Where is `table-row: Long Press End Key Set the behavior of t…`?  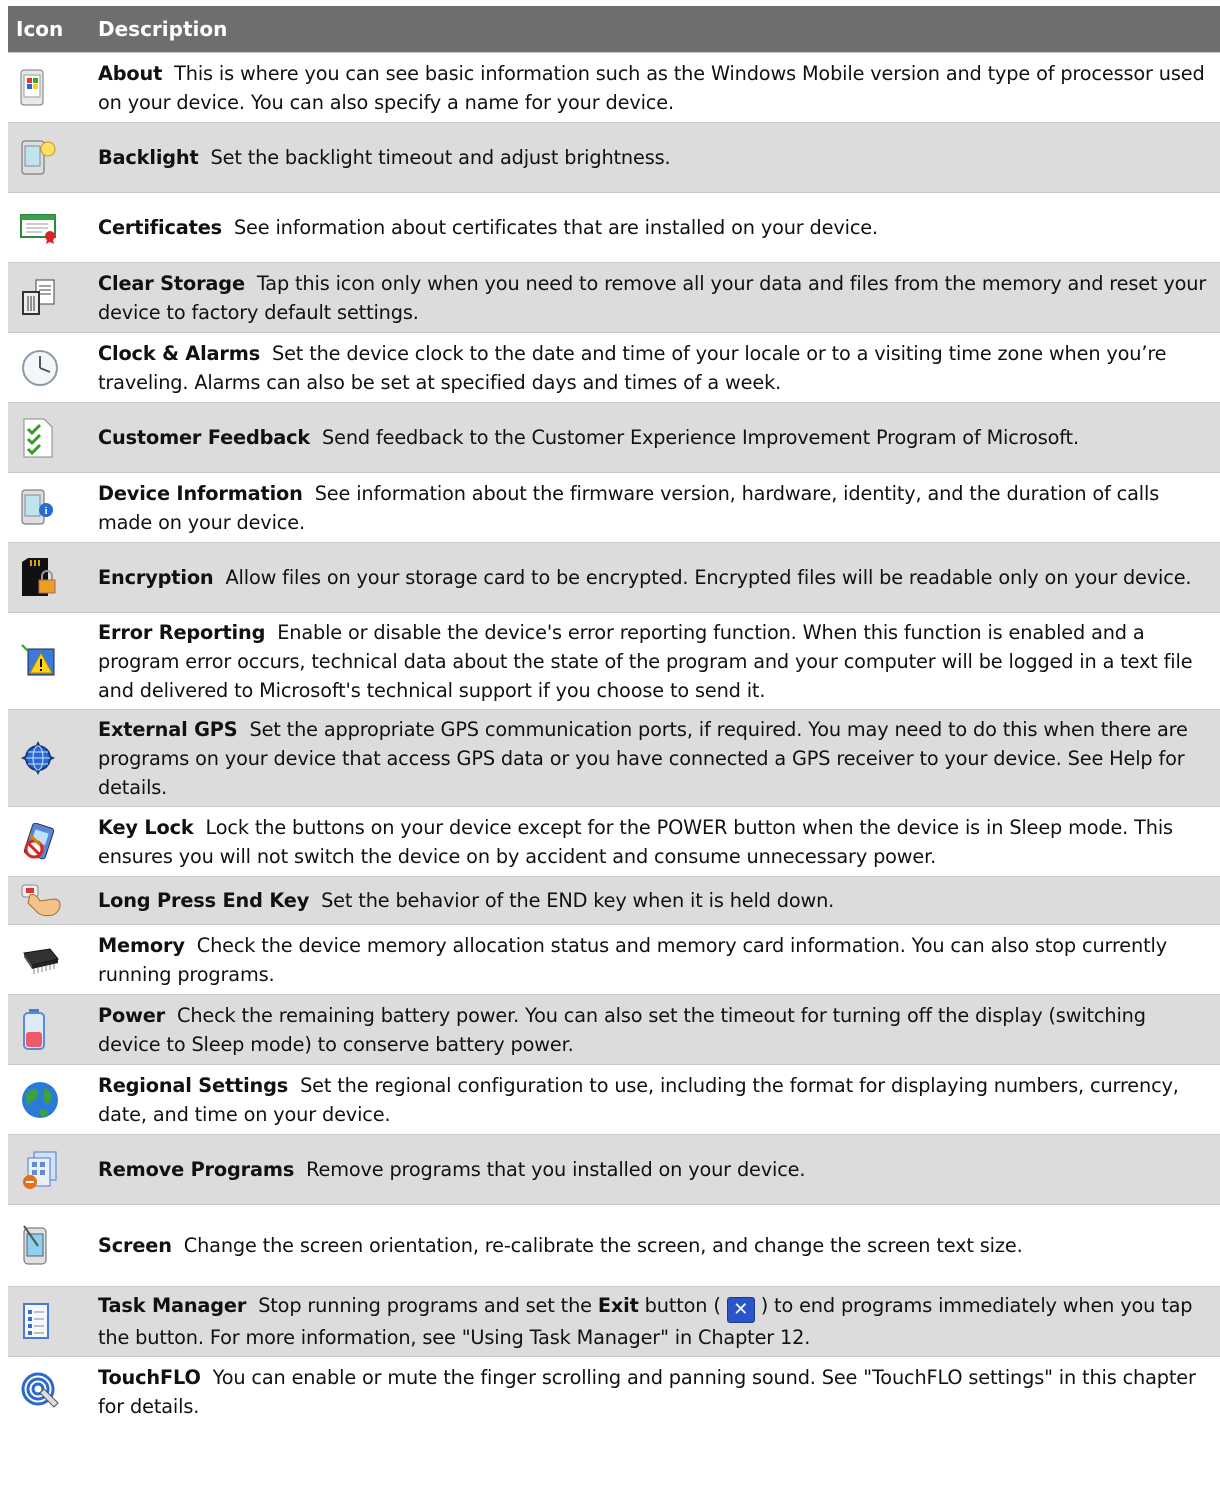 table-row: Long Press End Key Set the behavior of t… is located at coordinates (614, 900).